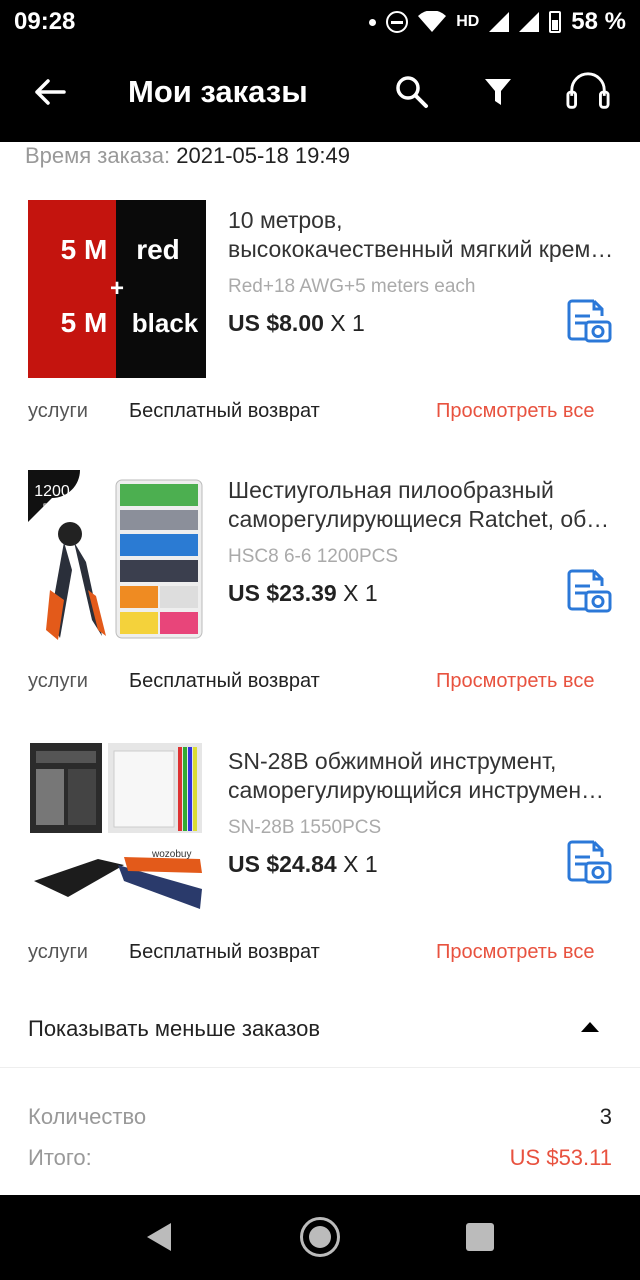  I want to click on caret-up-icon, so click(590, 1027).